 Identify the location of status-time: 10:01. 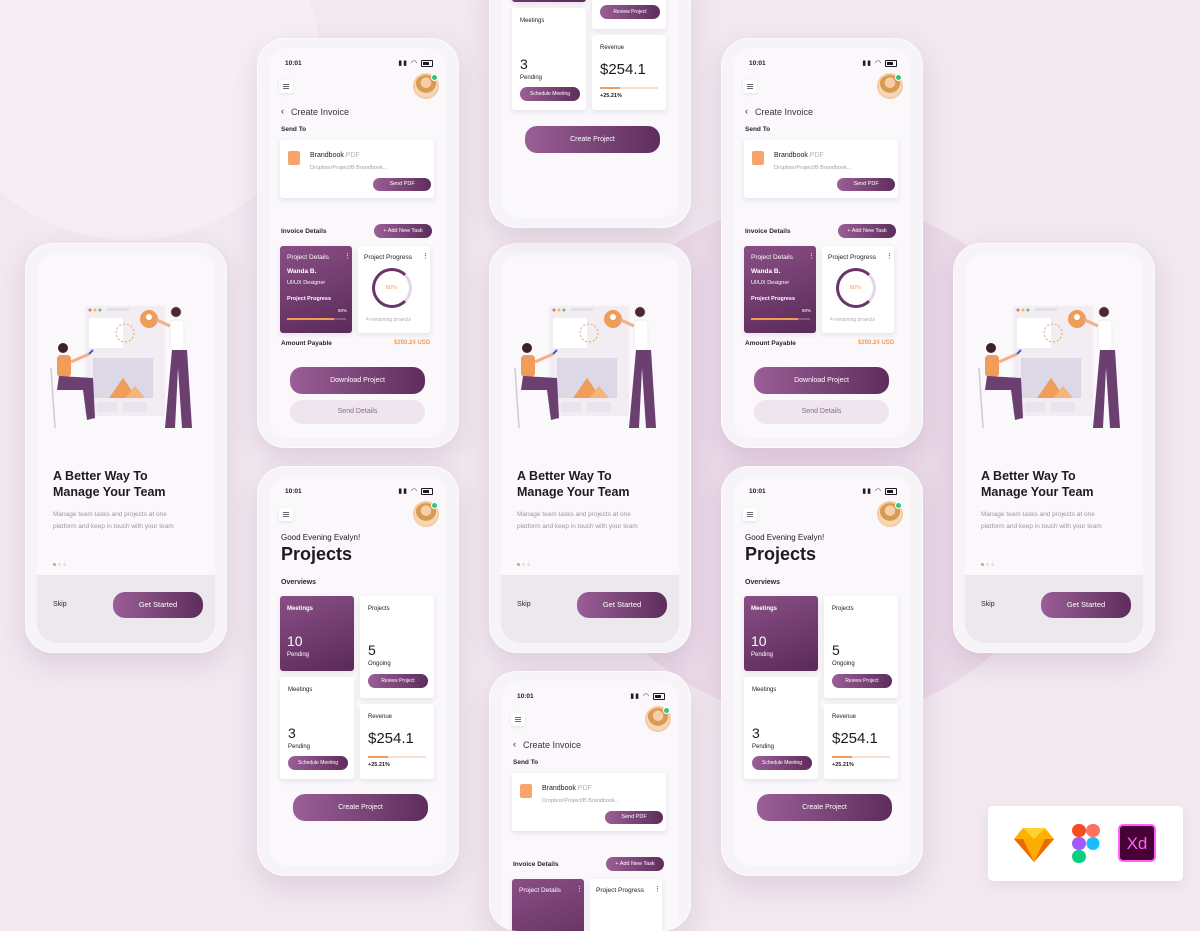
(293, 63).